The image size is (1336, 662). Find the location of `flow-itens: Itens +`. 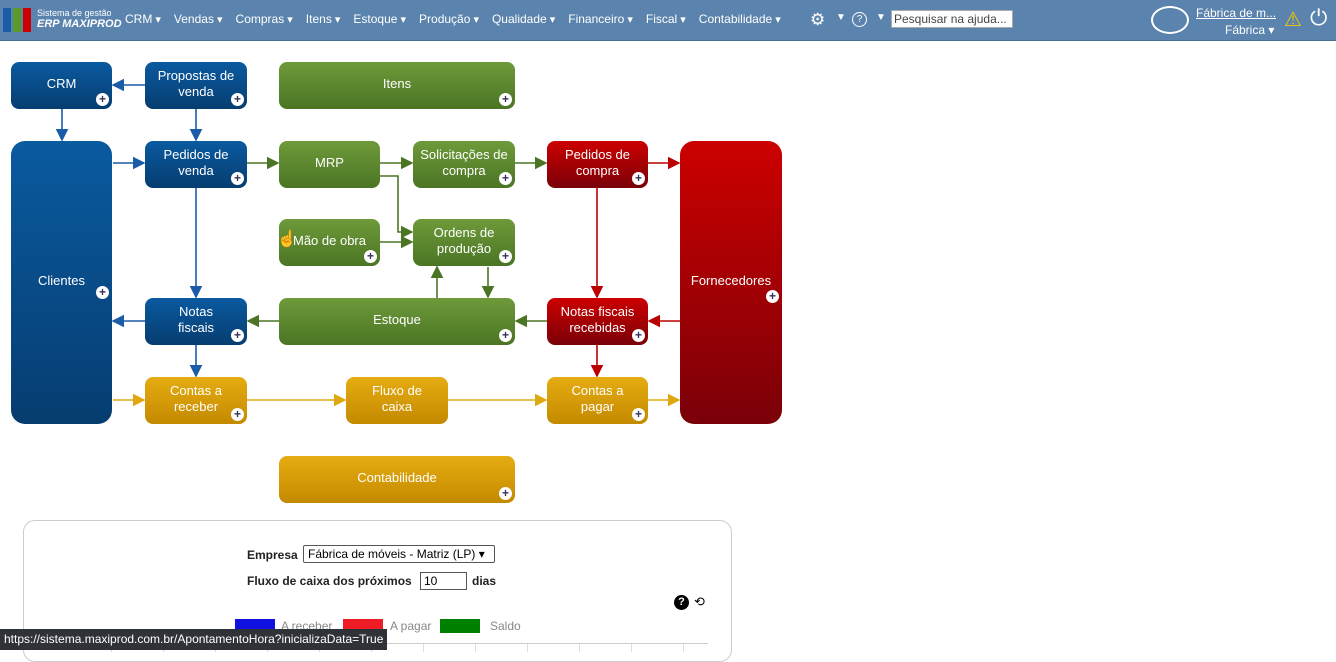

flow-itens: Itens + is located at coordinates (397, 85).